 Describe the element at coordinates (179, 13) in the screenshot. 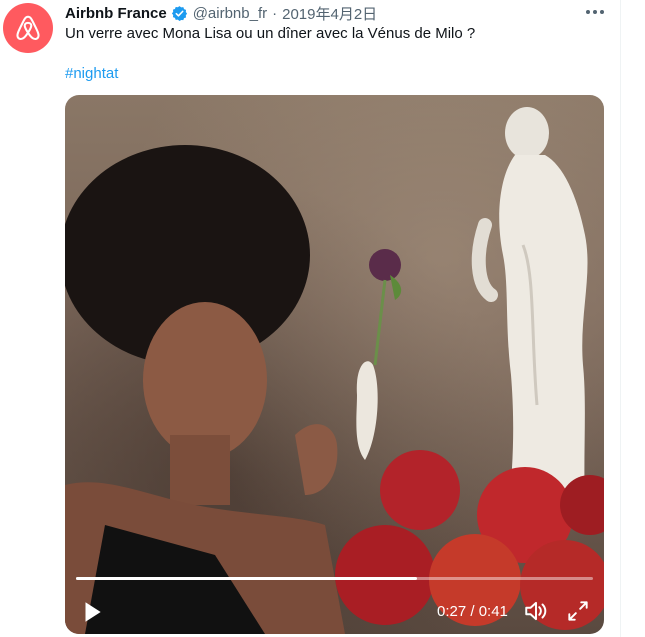

I see `verified-badge-icon` at that location.